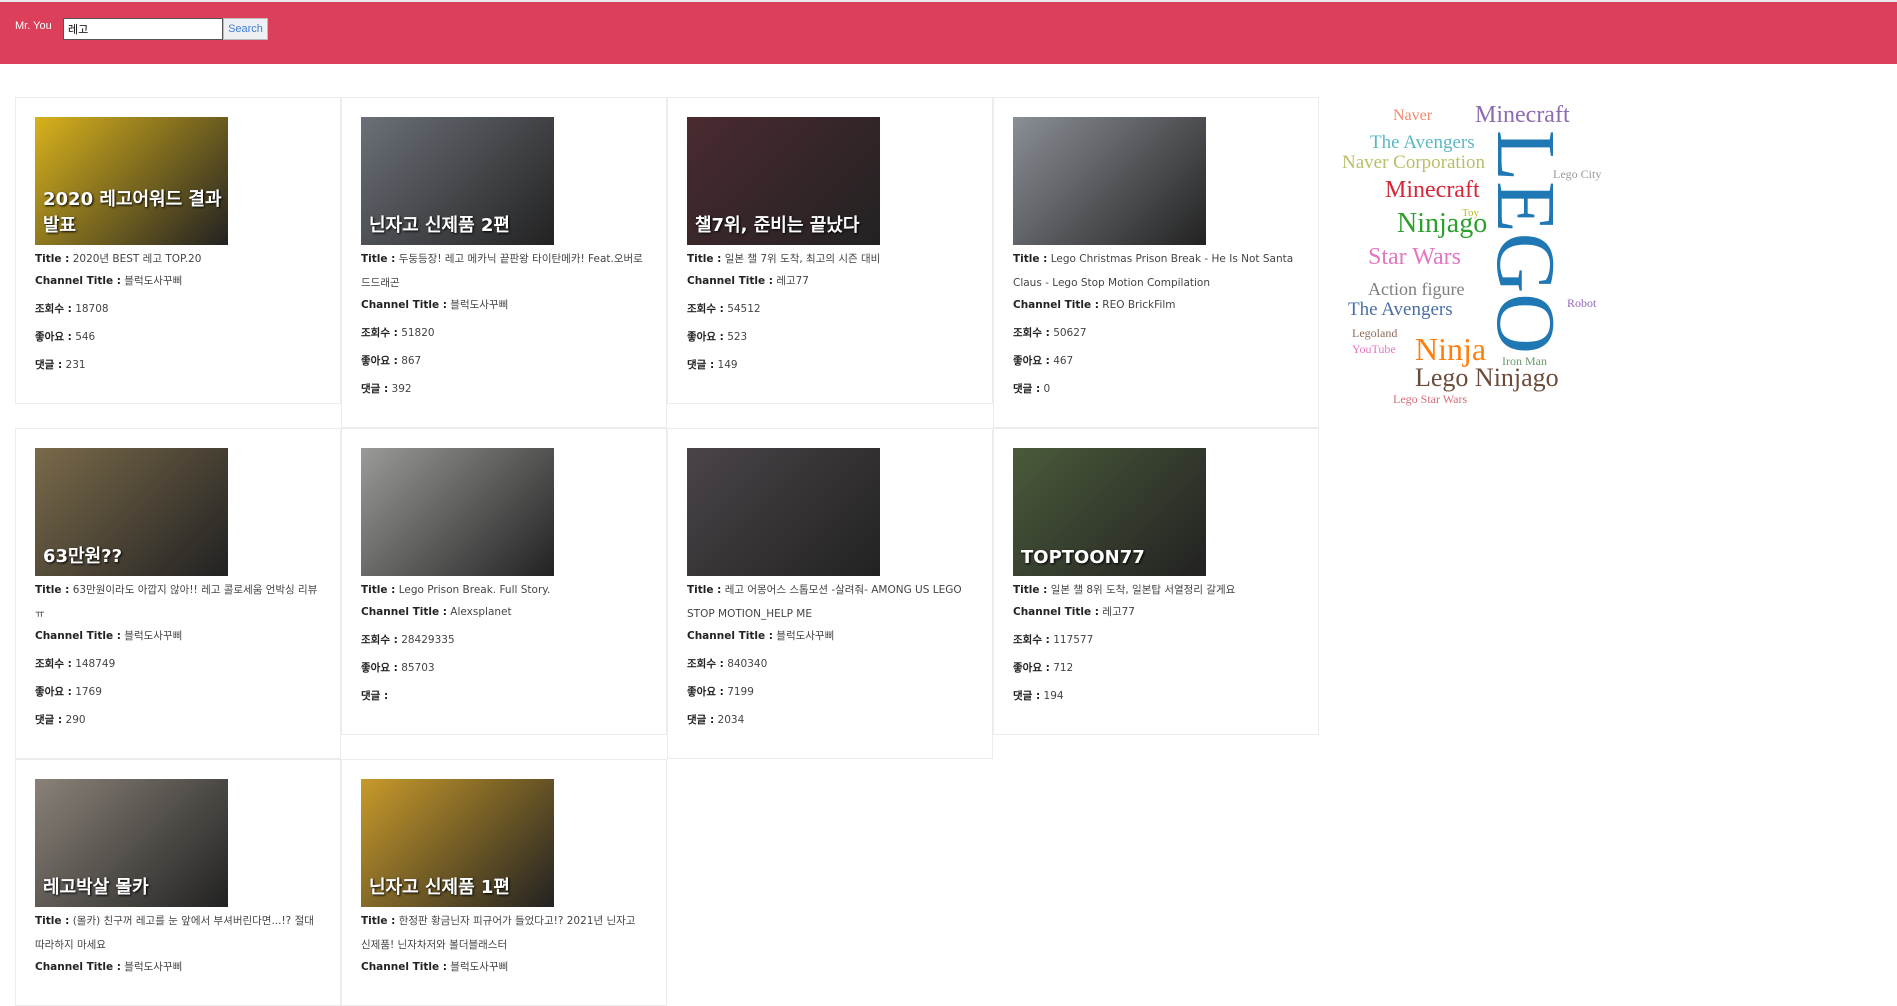 Image resolution: width=1897 pixels, height=1006 pixels. I want to click on view-count: 조회수 : 18708, so click(72, 309).